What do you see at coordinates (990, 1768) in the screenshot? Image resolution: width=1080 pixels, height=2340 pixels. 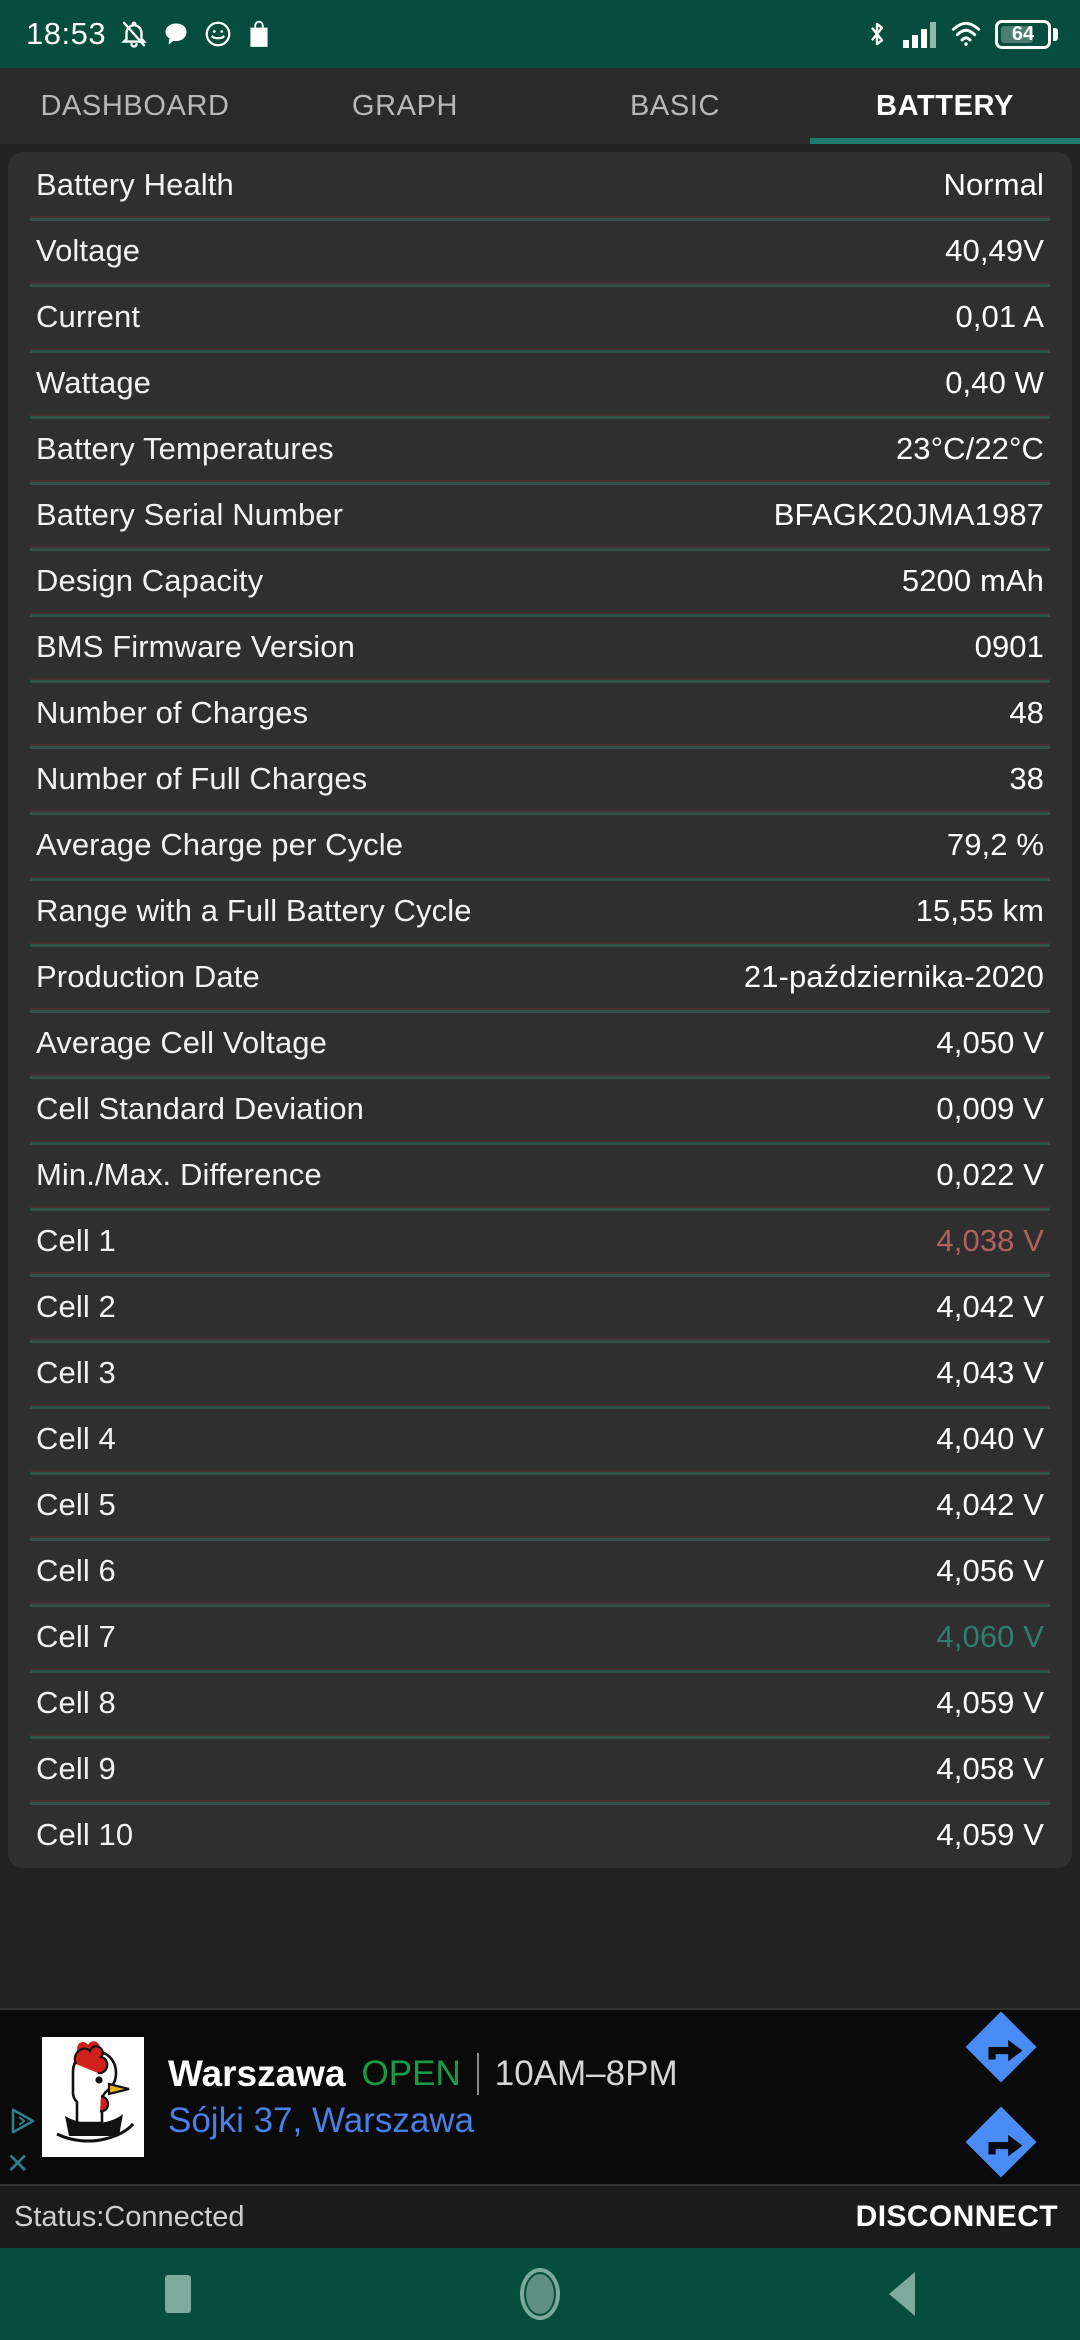 I see `battery-row-value: 4,058 V` at bounding box center [990, 1768].